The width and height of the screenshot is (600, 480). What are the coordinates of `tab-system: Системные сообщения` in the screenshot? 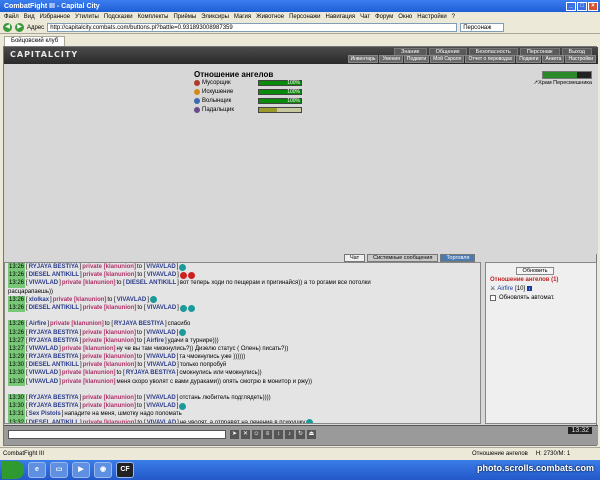 It's located at (403, 258).